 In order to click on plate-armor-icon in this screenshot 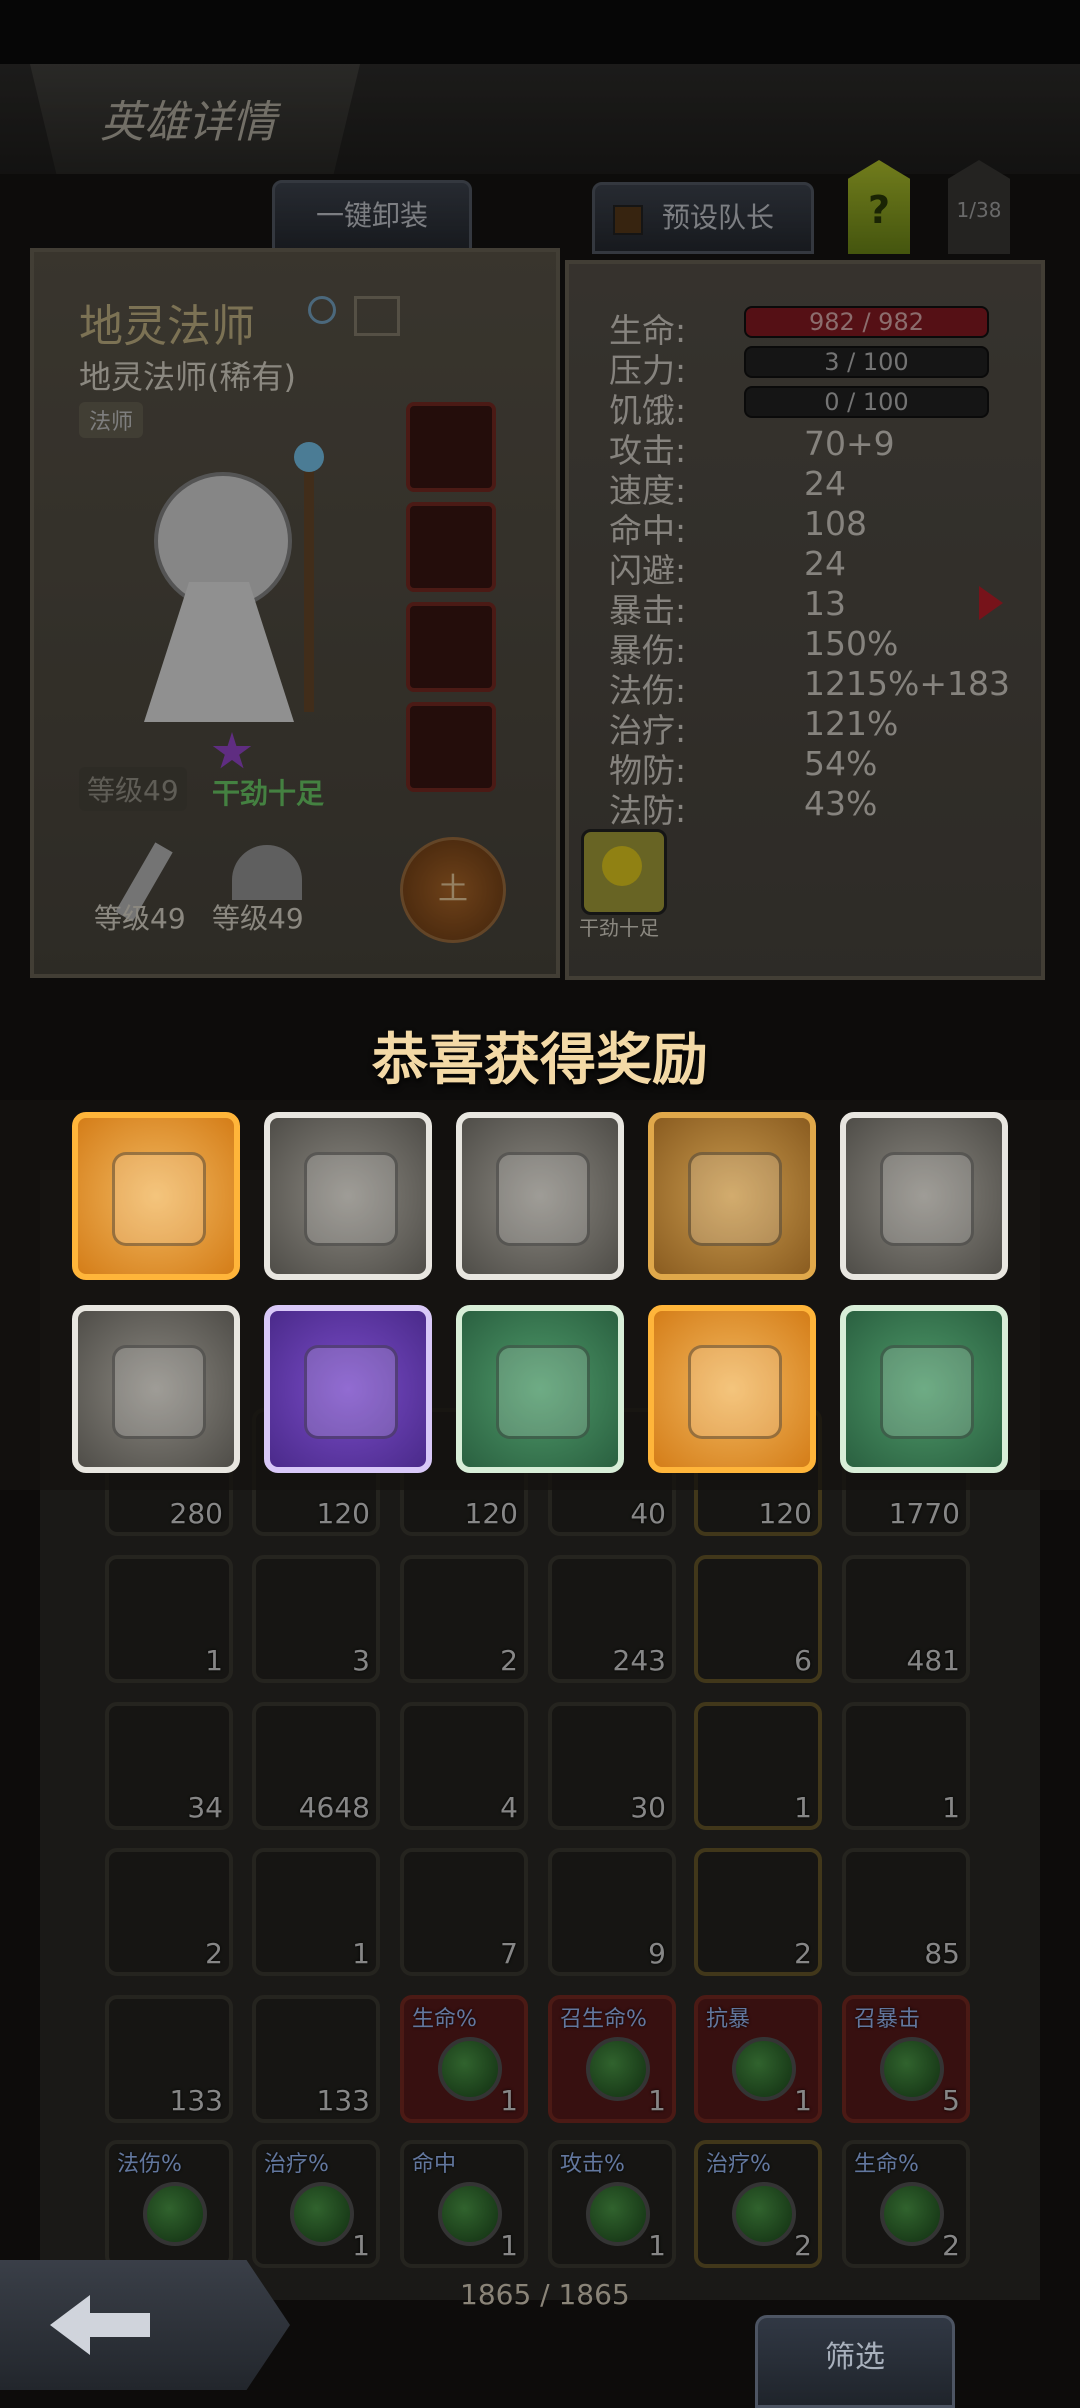, I will do `click(543, 1392)`.